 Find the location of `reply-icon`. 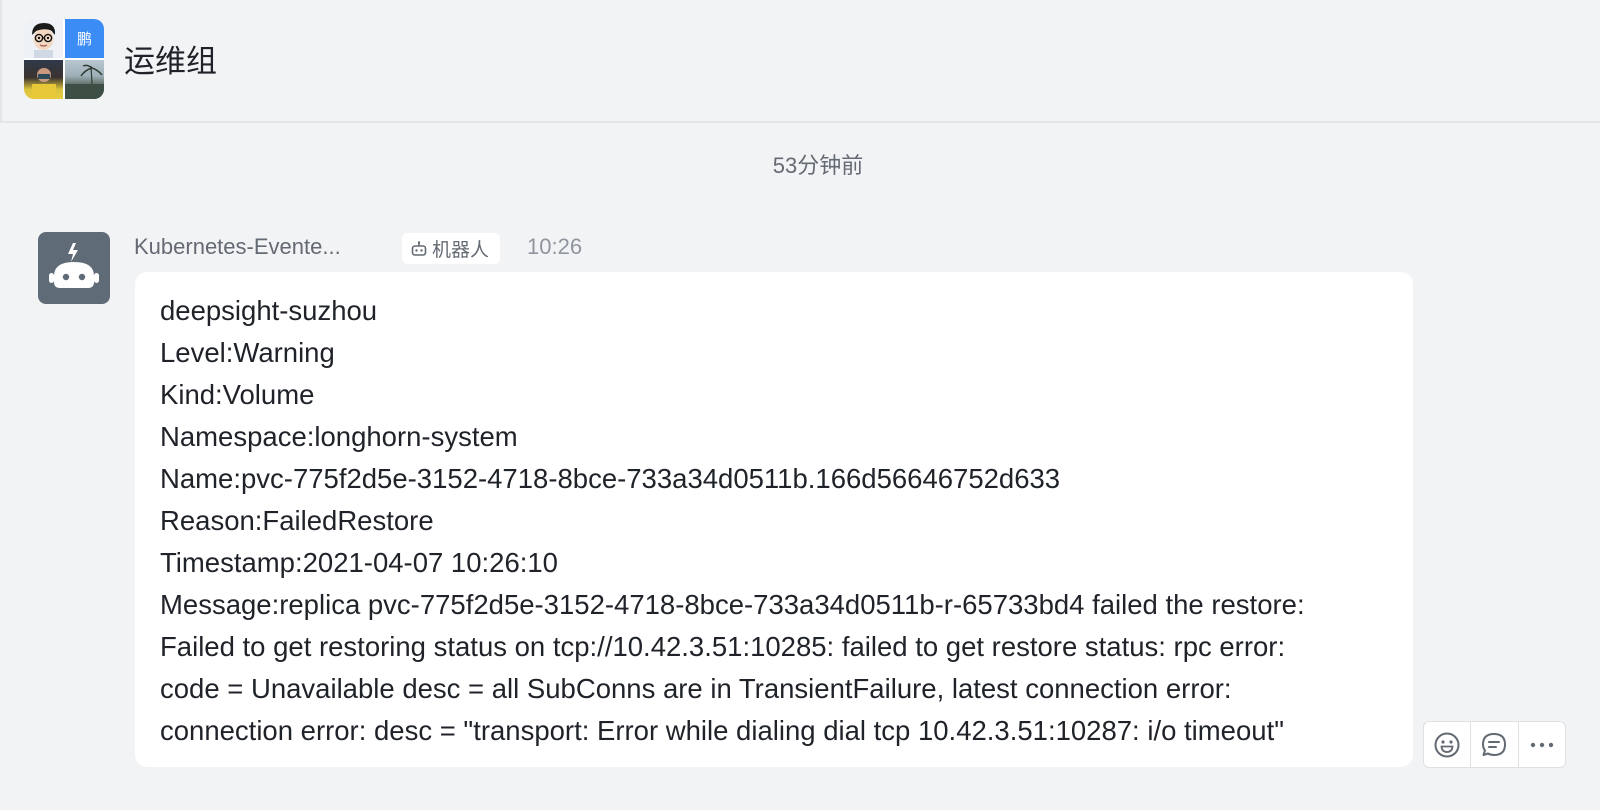

reply-icon is located at coordinates (1494, 744).